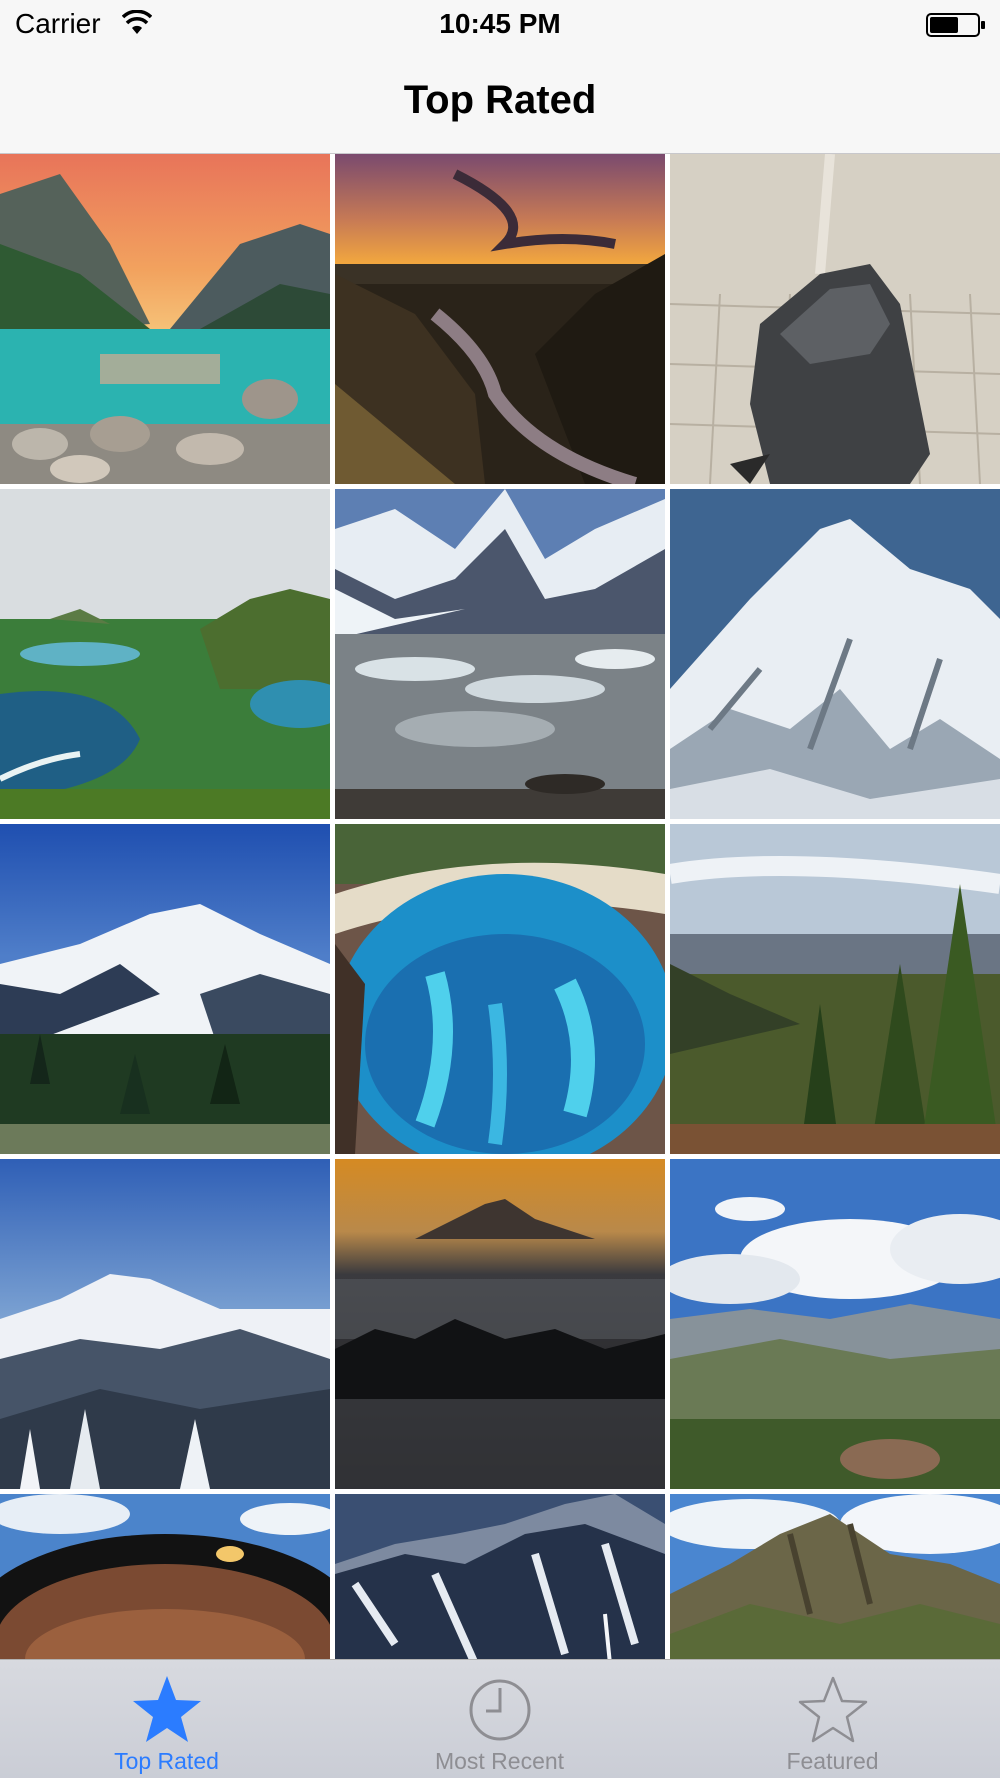  Describe the element at coordinates (832, 1761) in the screenshot. I see `tab-label: Featured` at that location.